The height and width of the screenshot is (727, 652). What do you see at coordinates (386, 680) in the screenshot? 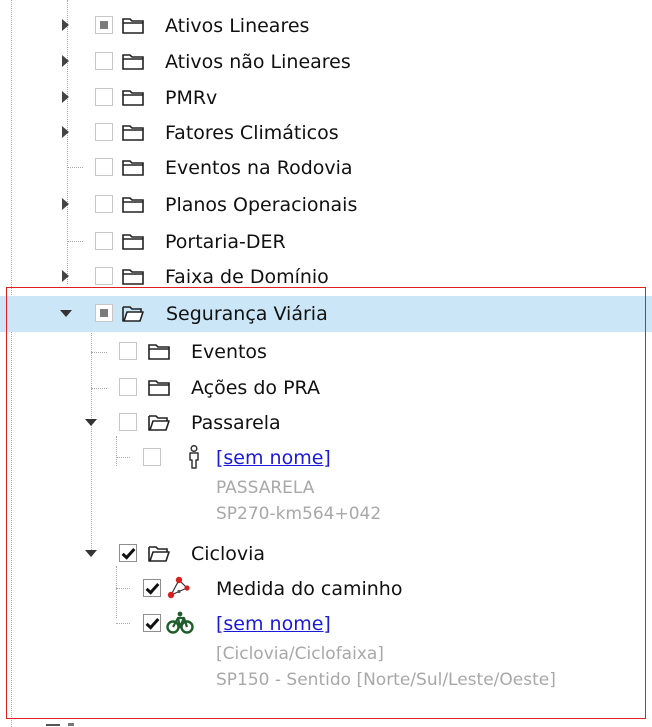
I see `feature-detail: SP150 - Sentido [Norte/Sul/Leste/Oeste]` at bounding box center [386, 680].